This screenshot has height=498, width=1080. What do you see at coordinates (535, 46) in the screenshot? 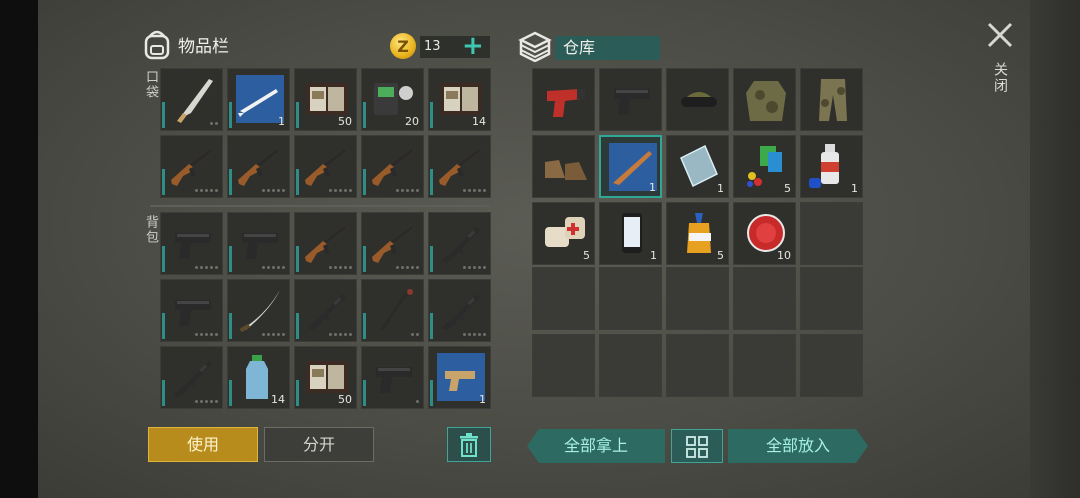
I see `warehouse-crate-icon` at bounding box center [535, 46].